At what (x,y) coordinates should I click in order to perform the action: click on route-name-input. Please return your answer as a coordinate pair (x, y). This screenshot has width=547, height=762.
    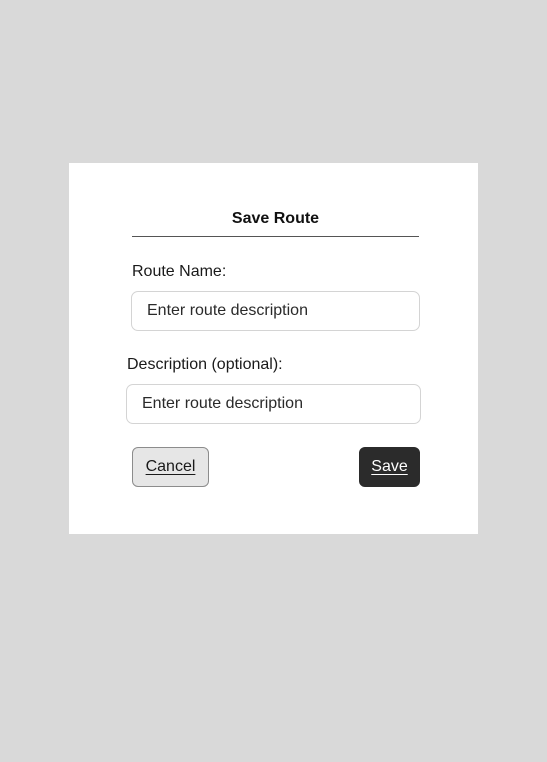
    Looking at the image, I should click on (275, 311).